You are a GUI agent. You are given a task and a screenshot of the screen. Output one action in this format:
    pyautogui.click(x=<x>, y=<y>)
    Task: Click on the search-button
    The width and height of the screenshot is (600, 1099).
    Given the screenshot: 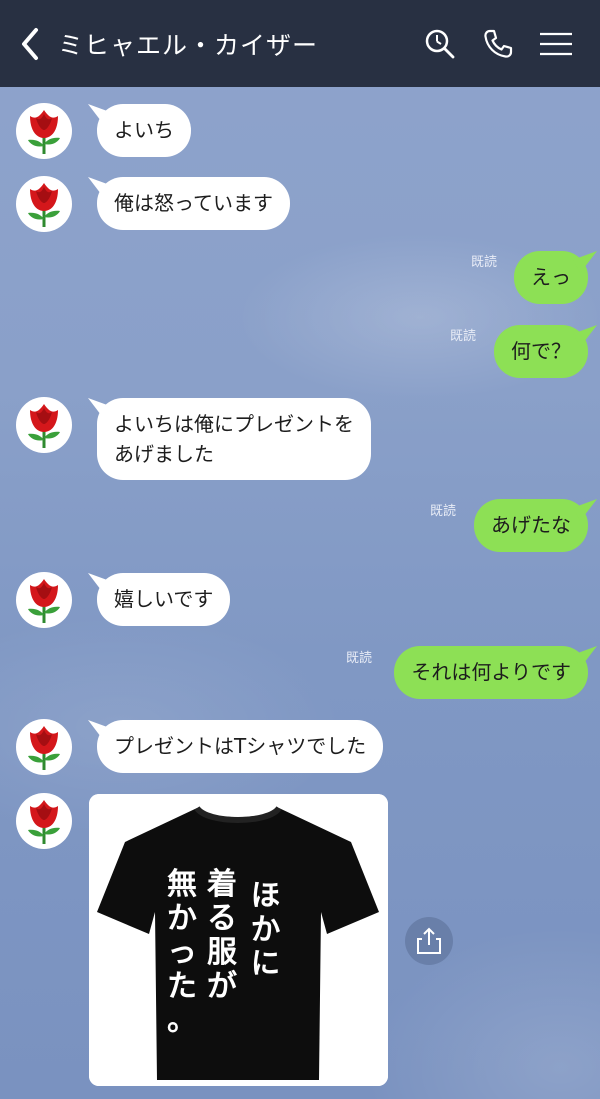 What is the action you would take?
    pyautogui.click(x=440, y=44)
    